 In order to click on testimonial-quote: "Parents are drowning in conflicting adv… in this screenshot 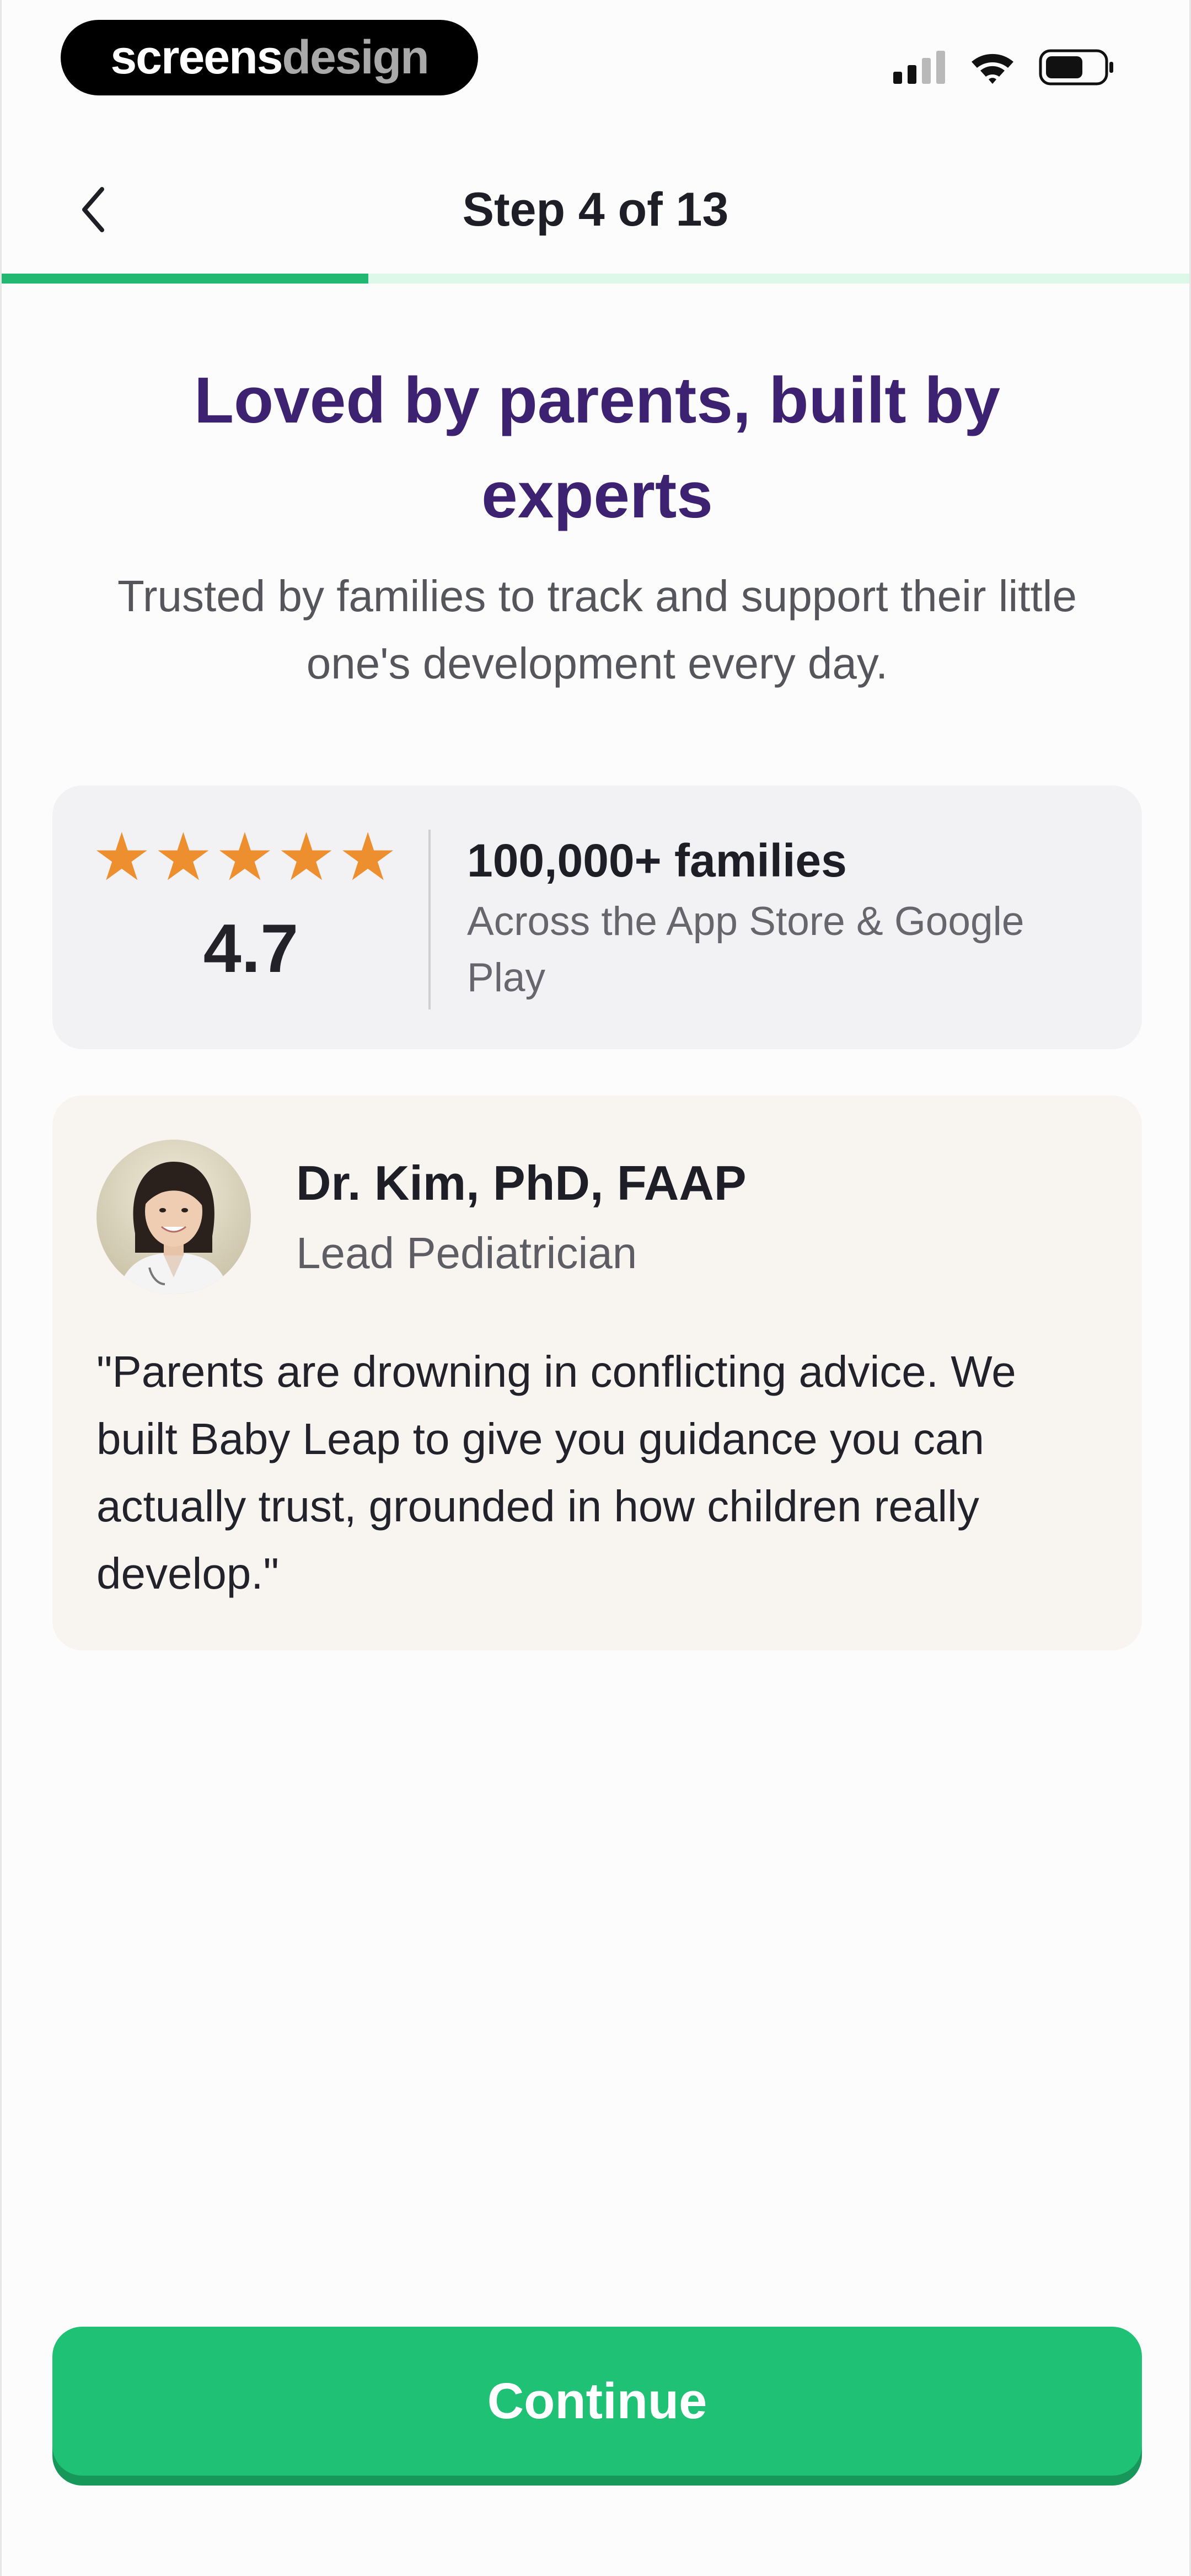, I will do `click(556, 1472)`.